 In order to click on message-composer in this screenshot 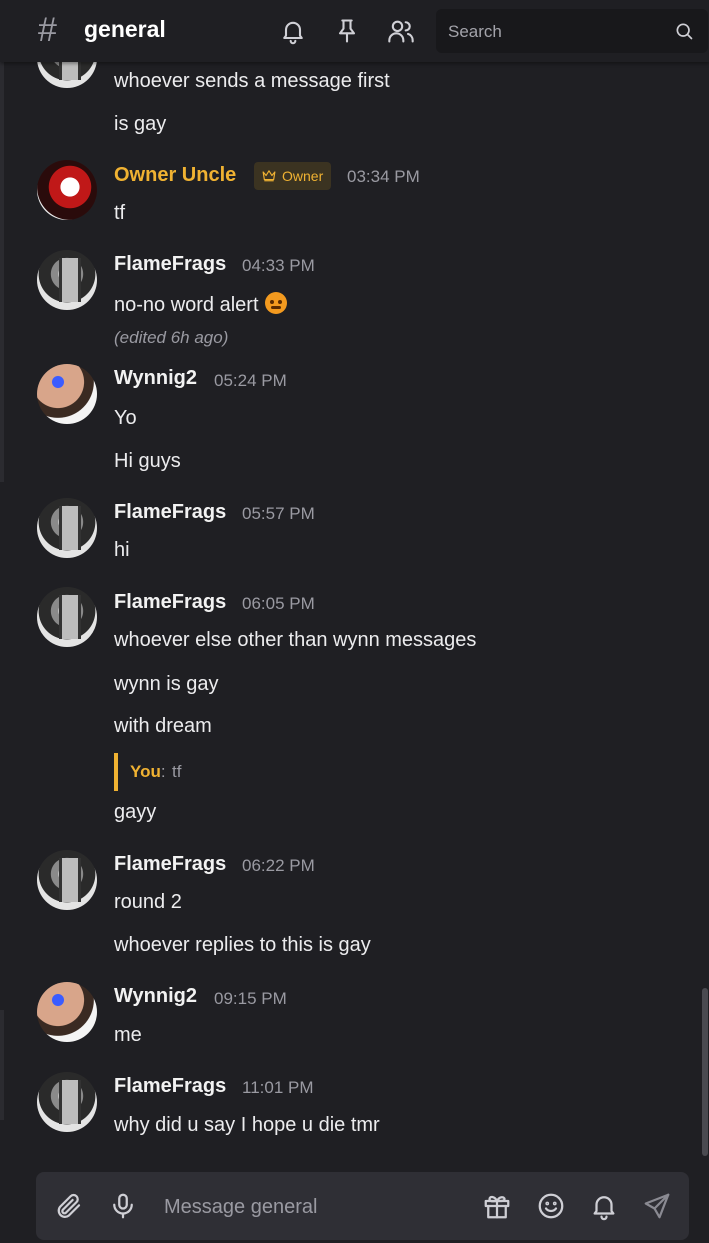, I will do `click(362, 1206)`.